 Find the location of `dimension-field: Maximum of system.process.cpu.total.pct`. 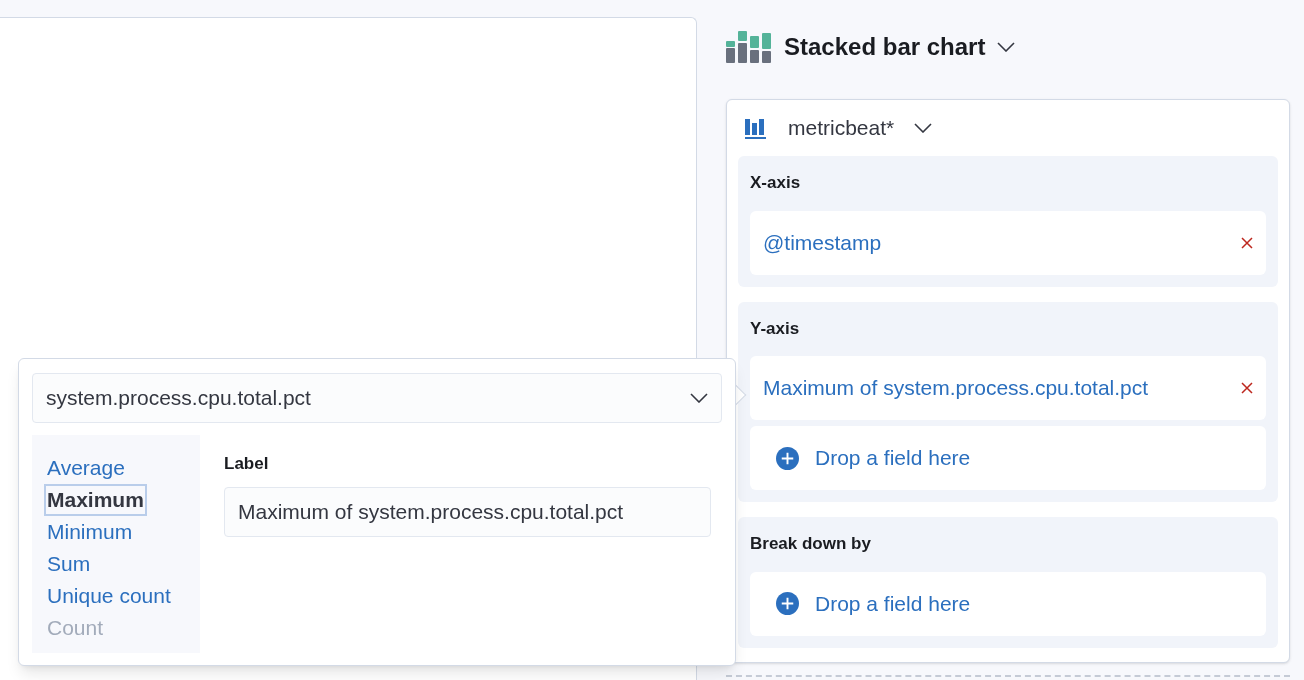

dimension-field: Maximum of system.process.cpu.total.pct is located at coordinates (1008, 388).